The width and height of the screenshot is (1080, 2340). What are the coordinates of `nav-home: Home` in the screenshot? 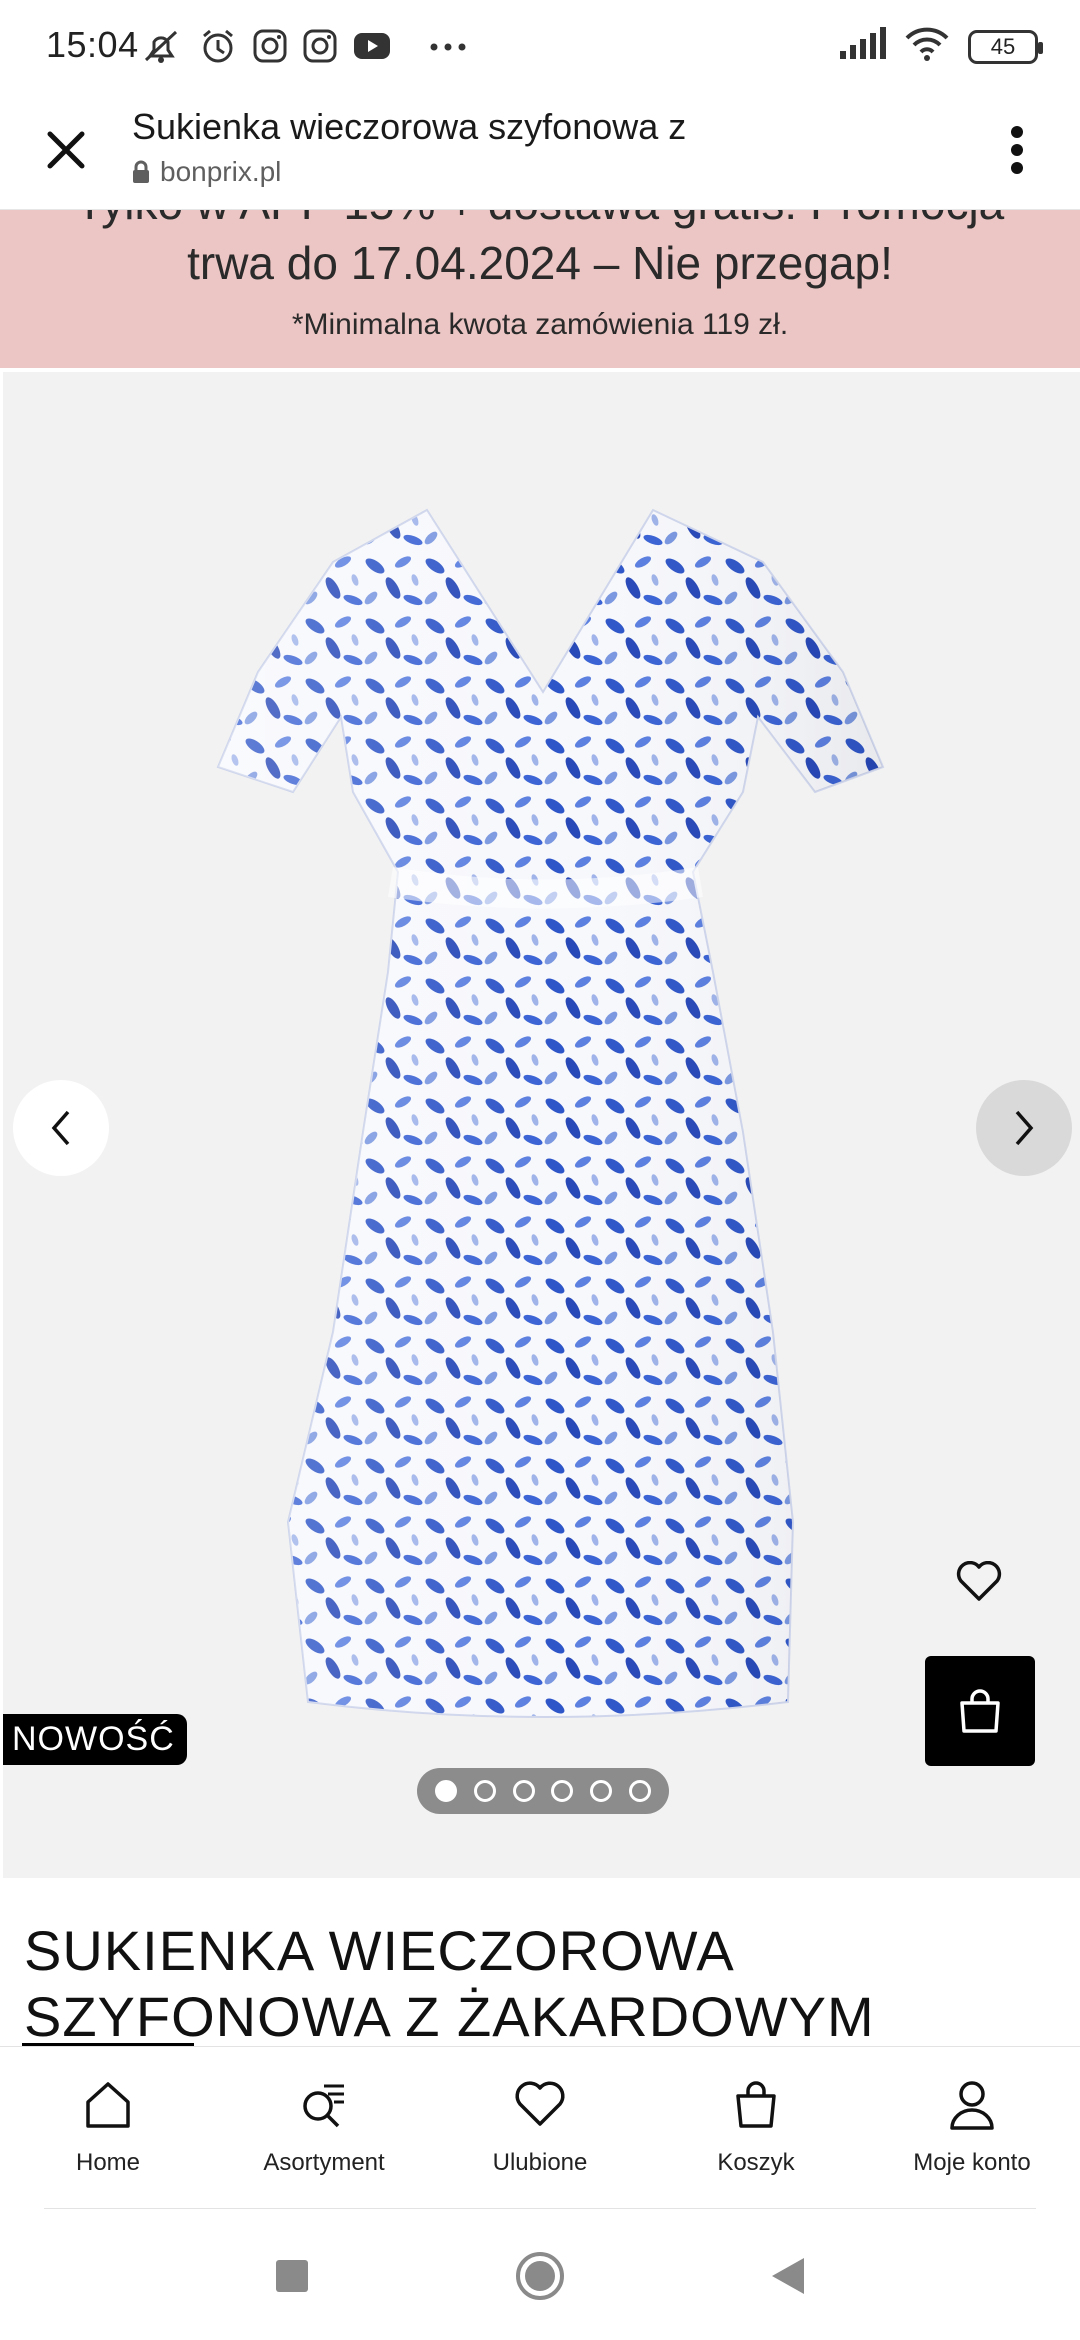 It's located at (108, 2127).